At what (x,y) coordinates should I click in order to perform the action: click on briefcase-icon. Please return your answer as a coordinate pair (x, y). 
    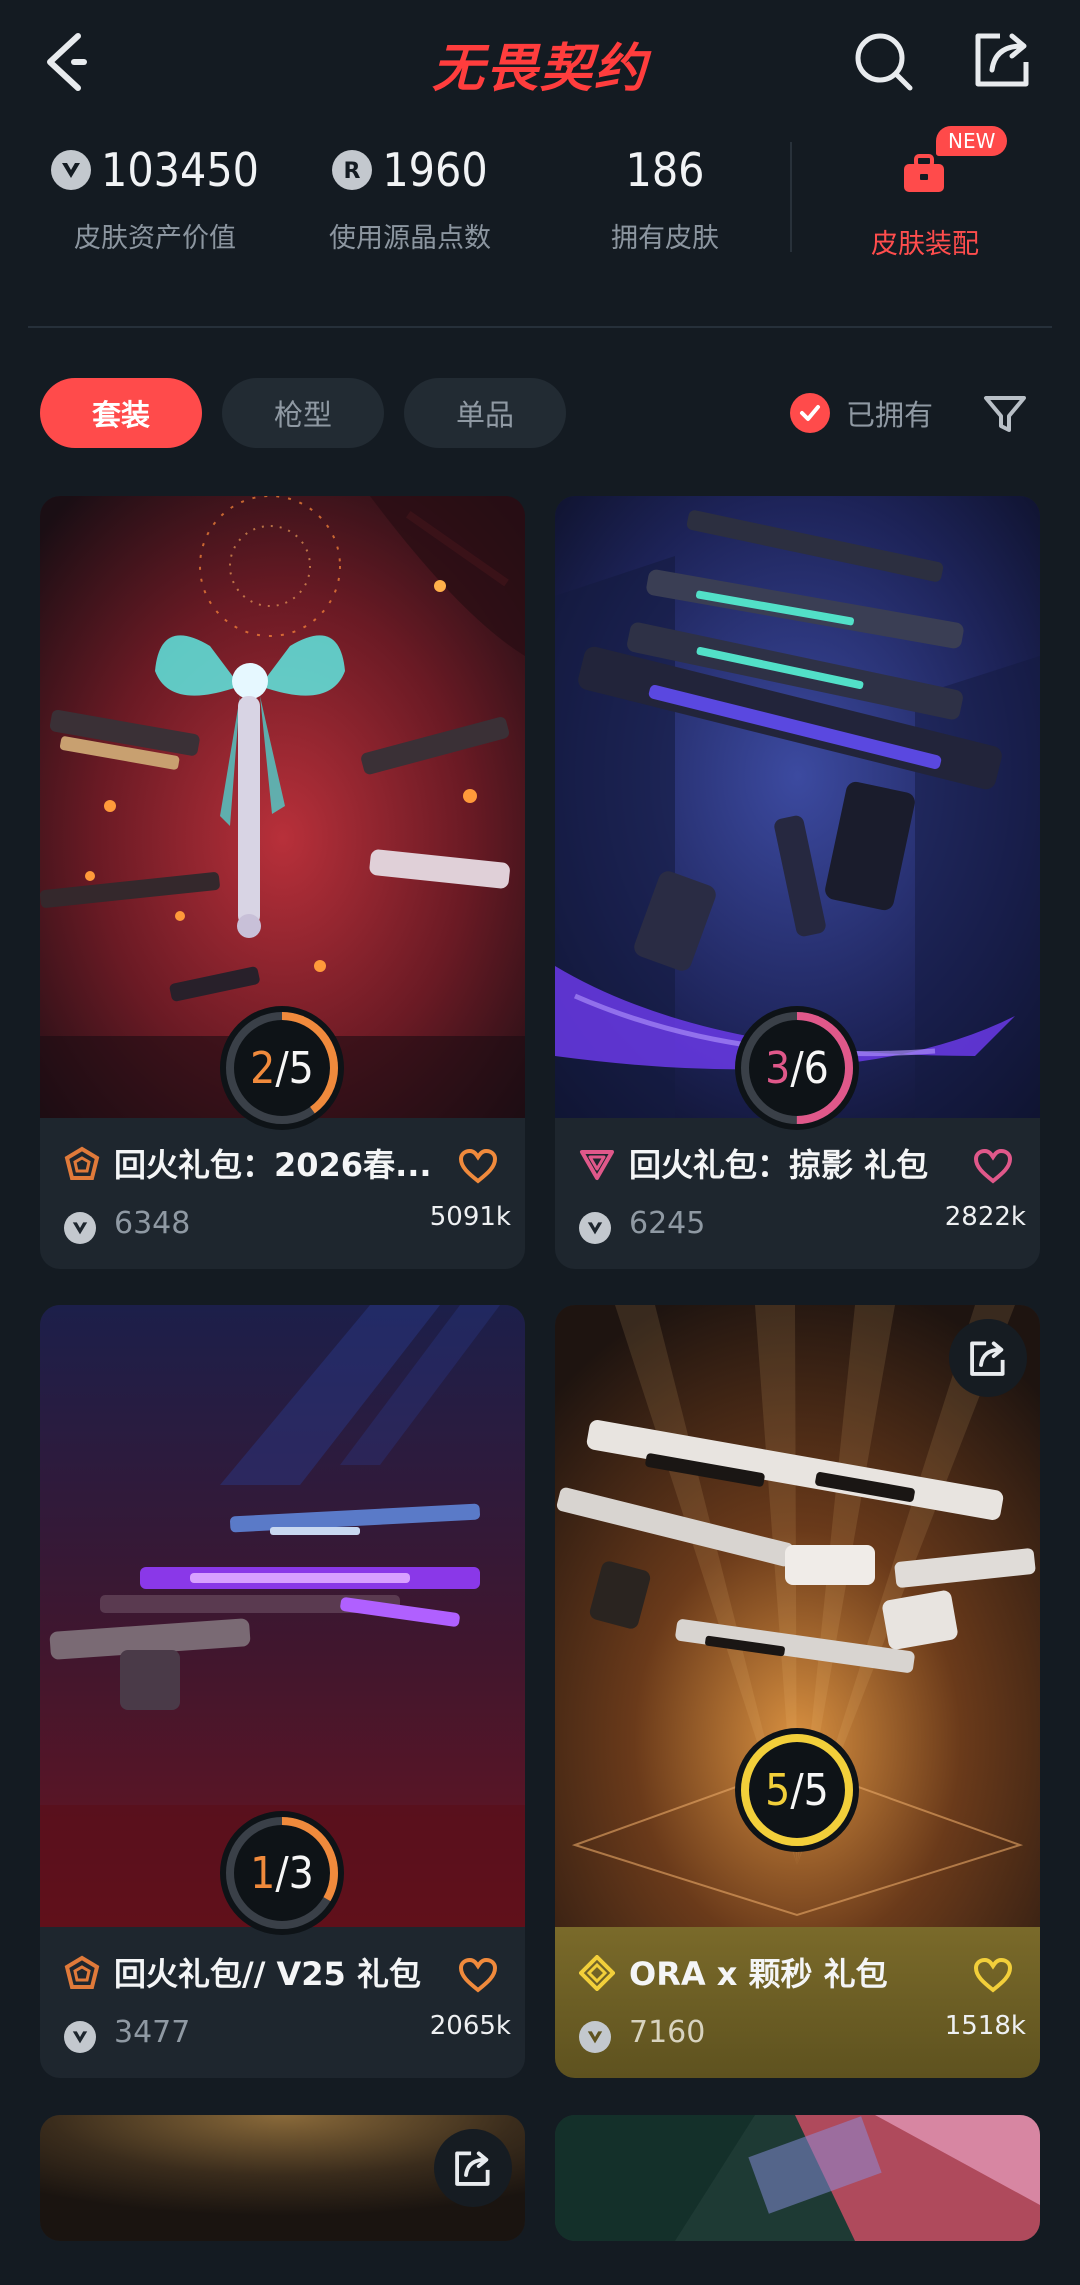
    Looking at the image, I should click on (924, 173).